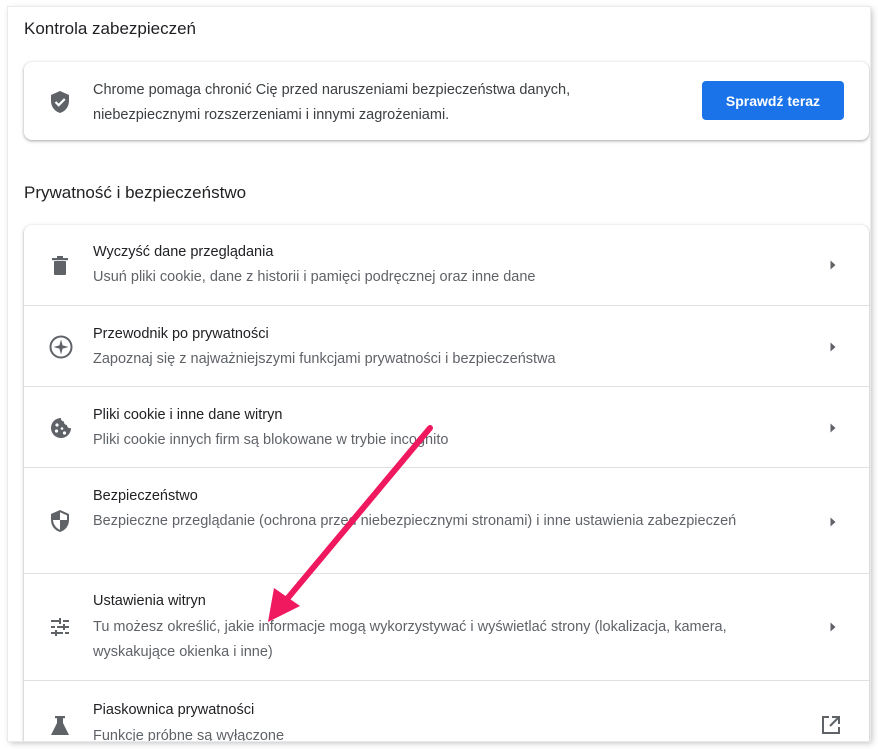 Image resolution: width=878 pixels, height=749 pixels. I want to click on trash-icon, so click(60, 266).